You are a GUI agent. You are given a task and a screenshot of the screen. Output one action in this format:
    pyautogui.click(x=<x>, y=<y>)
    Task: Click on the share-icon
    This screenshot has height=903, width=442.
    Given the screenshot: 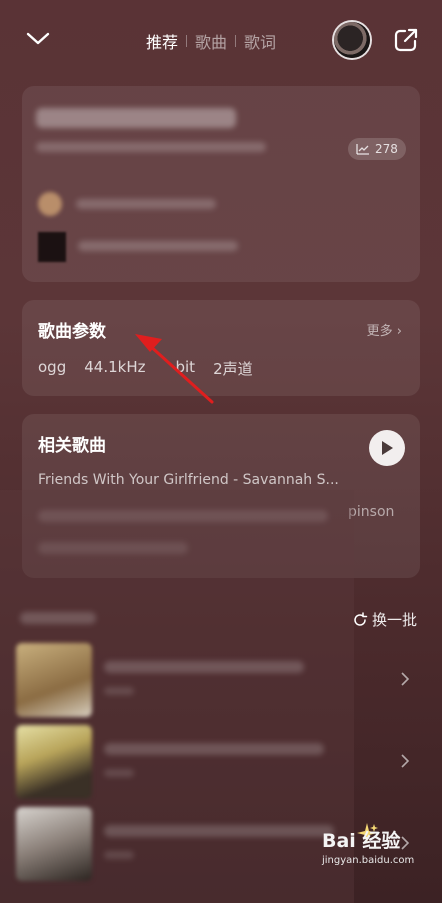 What is the action you would take?
    pyautogui.click(x=406, y=40)
    